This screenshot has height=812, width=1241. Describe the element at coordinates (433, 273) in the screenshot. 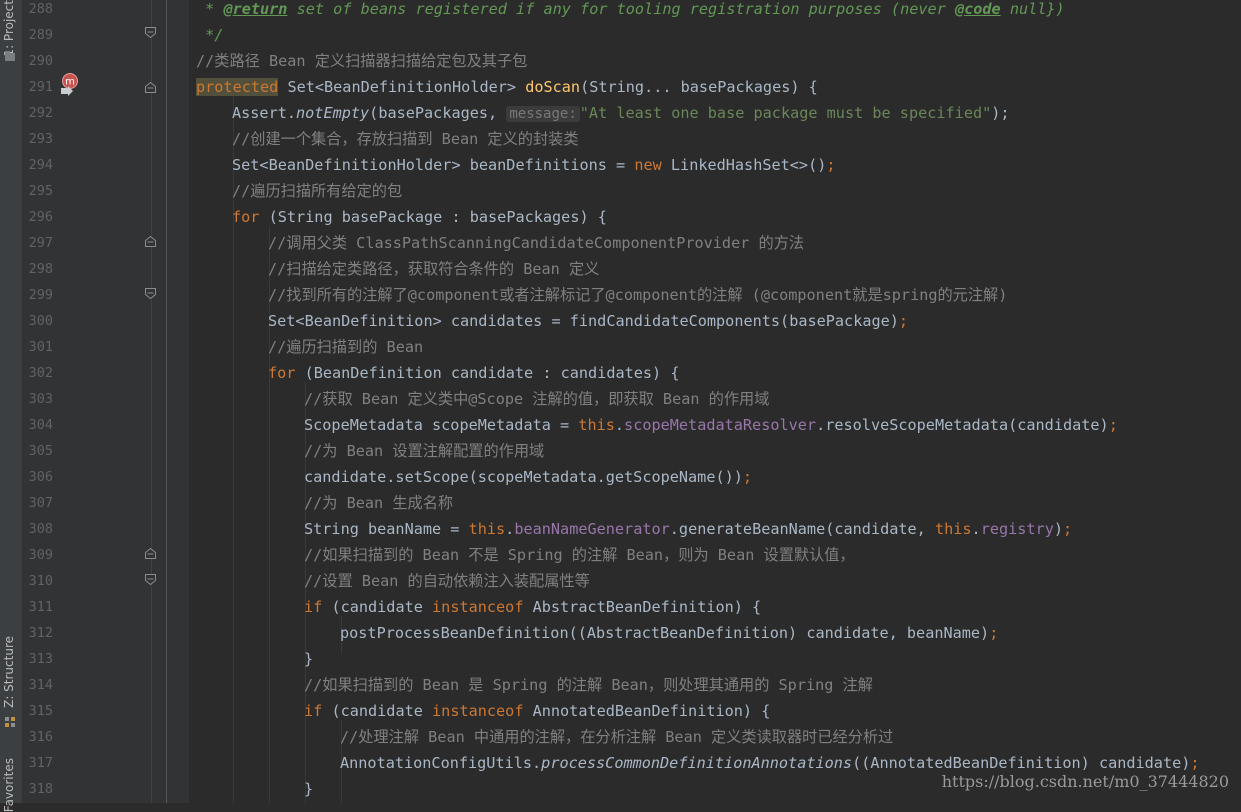

I see `code-line-298: //扫描给定类路径，获取符合条件的 Bean 定义` at that location.